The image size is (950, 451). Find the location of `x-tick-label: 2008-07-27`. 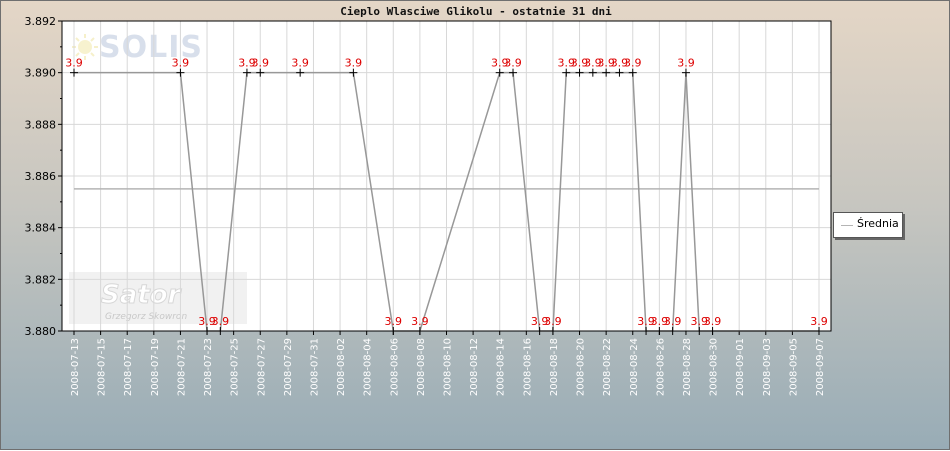

x-tick-label: 2008-07-27 is located at coordinates (261, 367).